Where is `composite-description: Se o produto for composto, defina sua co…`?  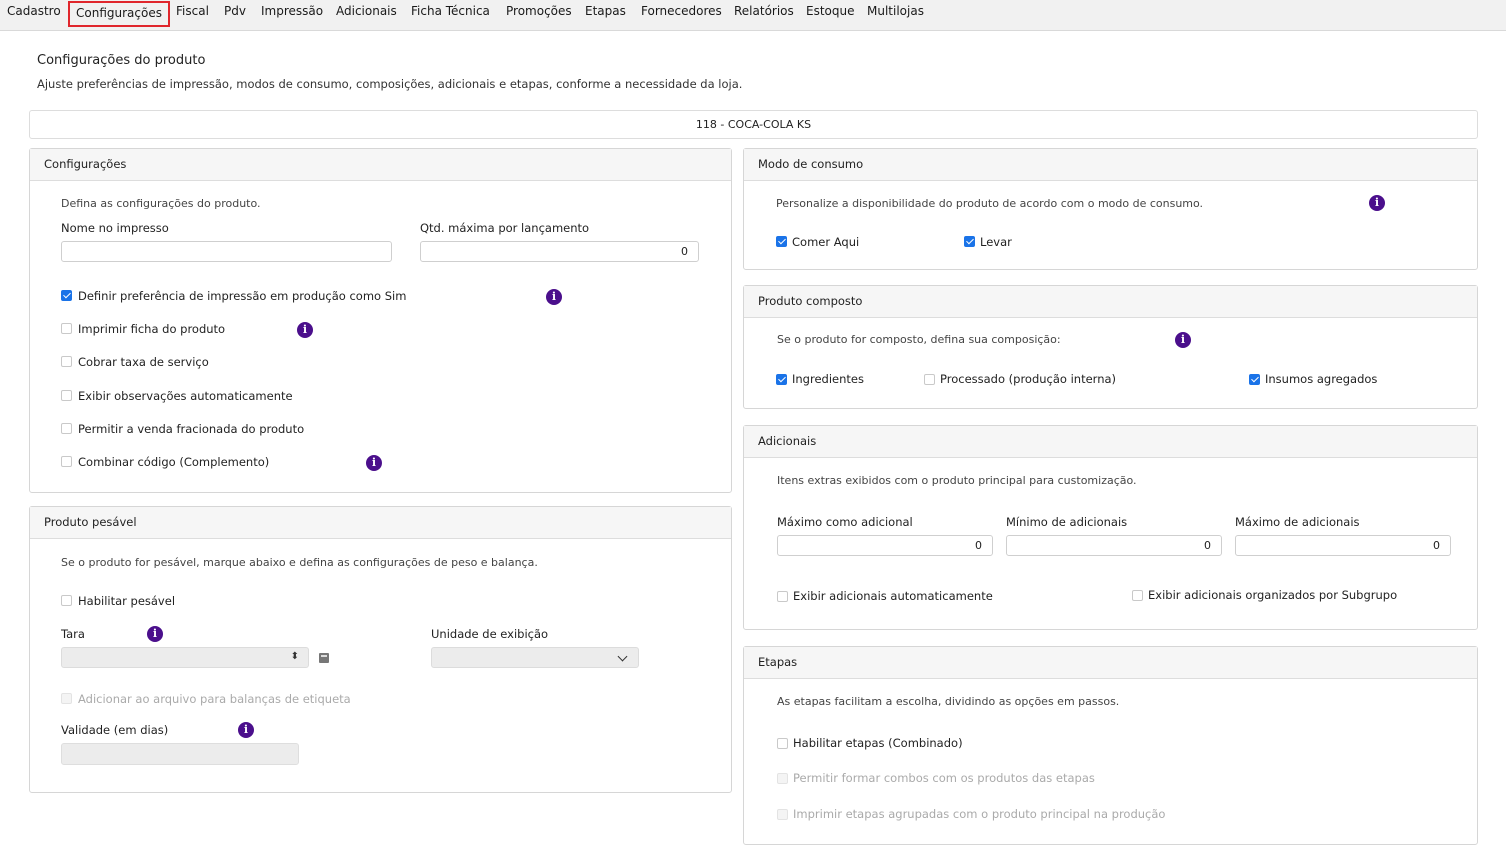 composite-description: Se o produto for composto, defina sua co… is located at coordinates (919, 339).